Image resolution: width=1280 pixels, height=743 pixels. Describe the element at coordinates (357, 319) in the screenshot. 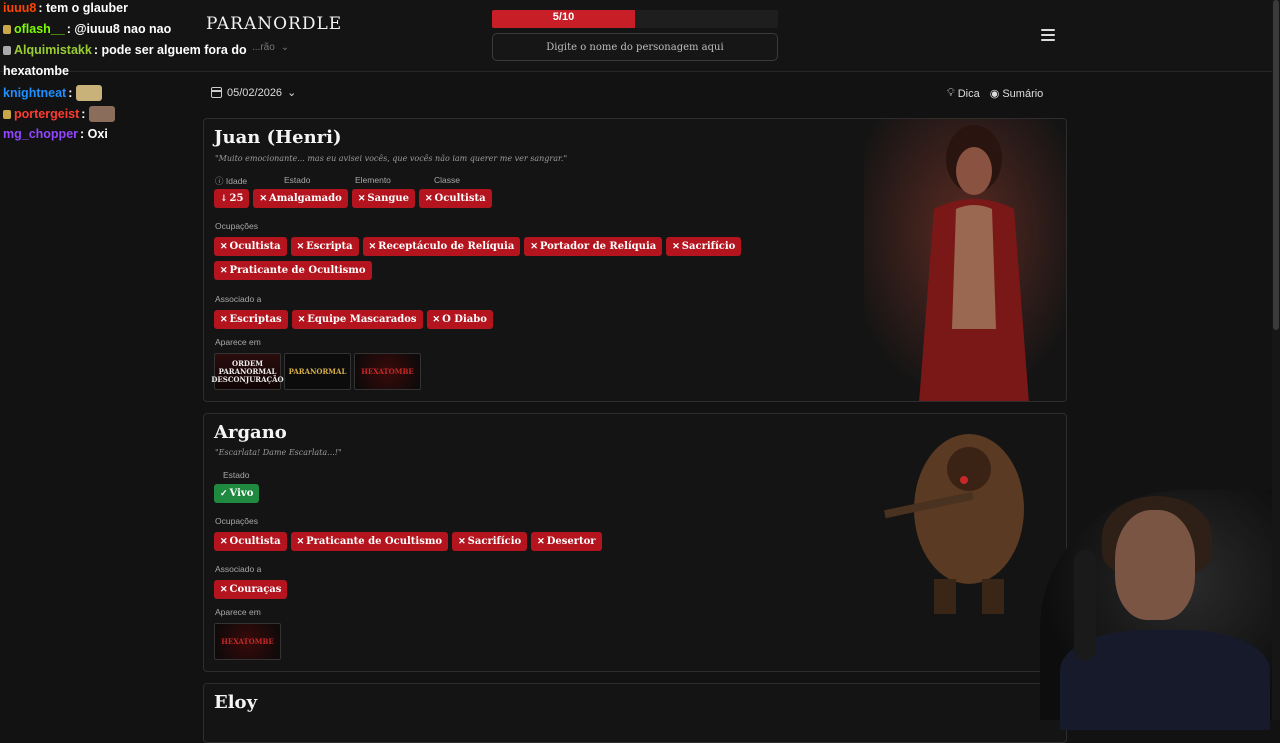

I see `associated-tag: ✕ Equipe Mascarados` at that location.